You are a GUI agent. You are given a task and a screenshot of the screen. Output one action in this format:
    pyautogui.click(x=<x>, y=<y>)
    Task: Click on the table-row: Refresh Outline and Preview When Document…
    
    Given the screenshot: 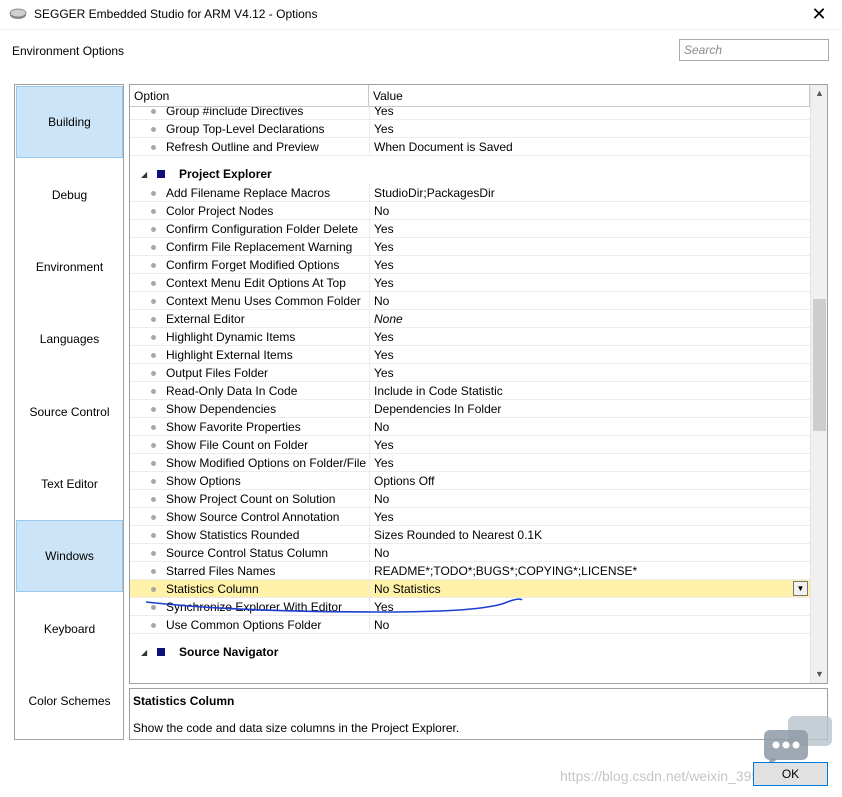 What is the action you would take?
    pyautogui.click(x=470, y=147)
    